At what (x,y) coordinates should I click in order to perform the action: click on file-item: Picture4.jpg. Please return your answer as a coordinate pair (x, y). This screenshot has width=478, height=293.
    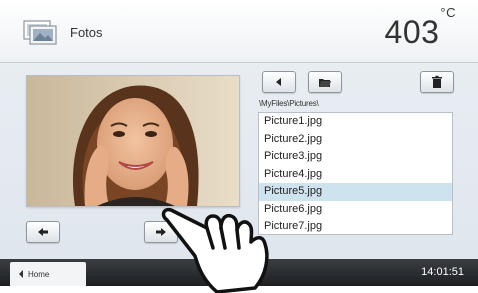
    Looking at the image, I should click on (355, 175).